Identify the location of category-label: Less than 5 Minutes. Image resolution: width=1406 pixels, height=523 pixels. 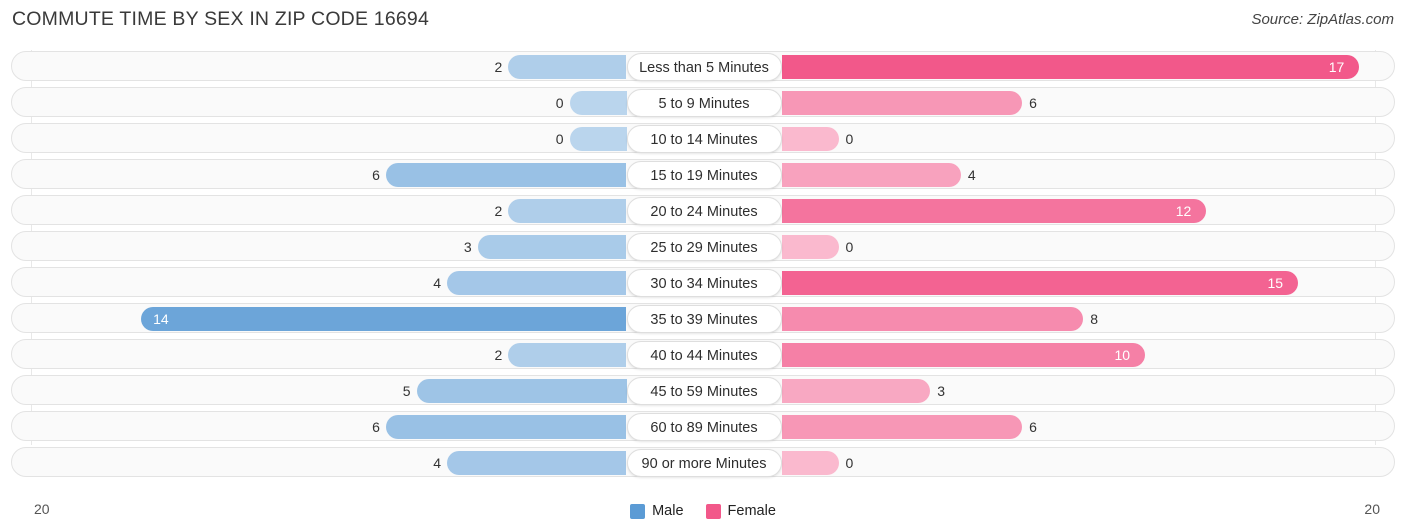
(704, 67).